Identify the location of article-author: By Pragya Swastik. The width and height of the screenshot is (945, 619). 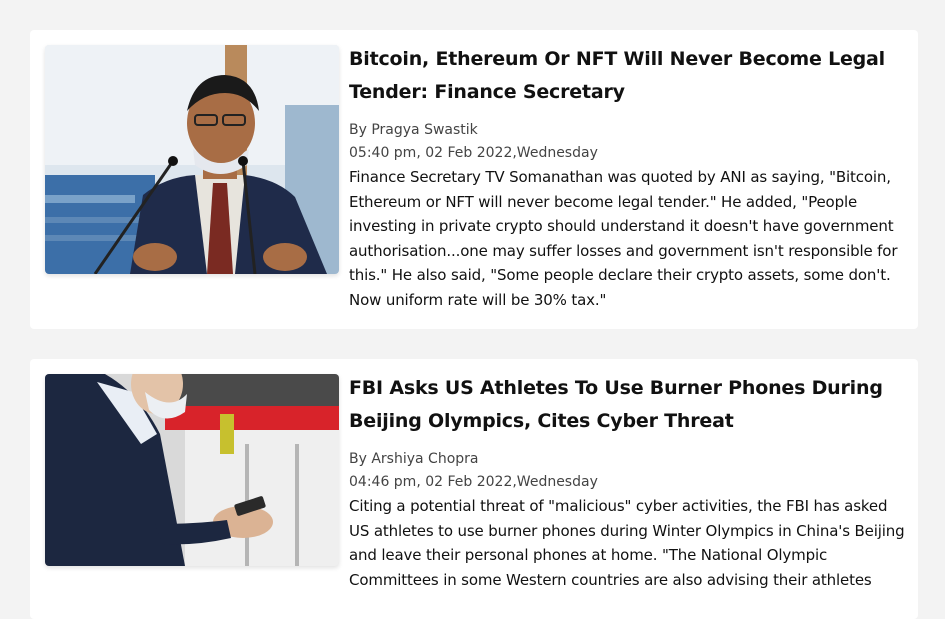
(413, 130).